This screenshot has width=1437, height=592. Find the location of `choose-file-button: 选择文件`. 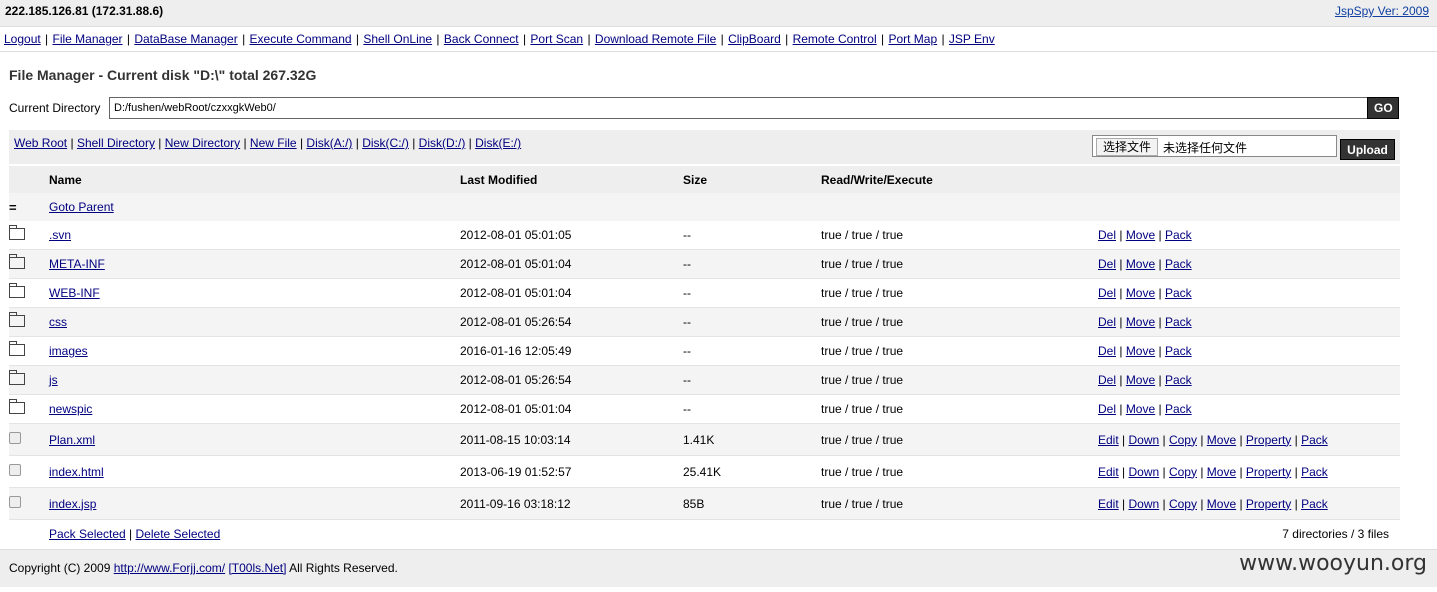

choose-file-button: 选择文件 is located at coordinates (1127, 147).